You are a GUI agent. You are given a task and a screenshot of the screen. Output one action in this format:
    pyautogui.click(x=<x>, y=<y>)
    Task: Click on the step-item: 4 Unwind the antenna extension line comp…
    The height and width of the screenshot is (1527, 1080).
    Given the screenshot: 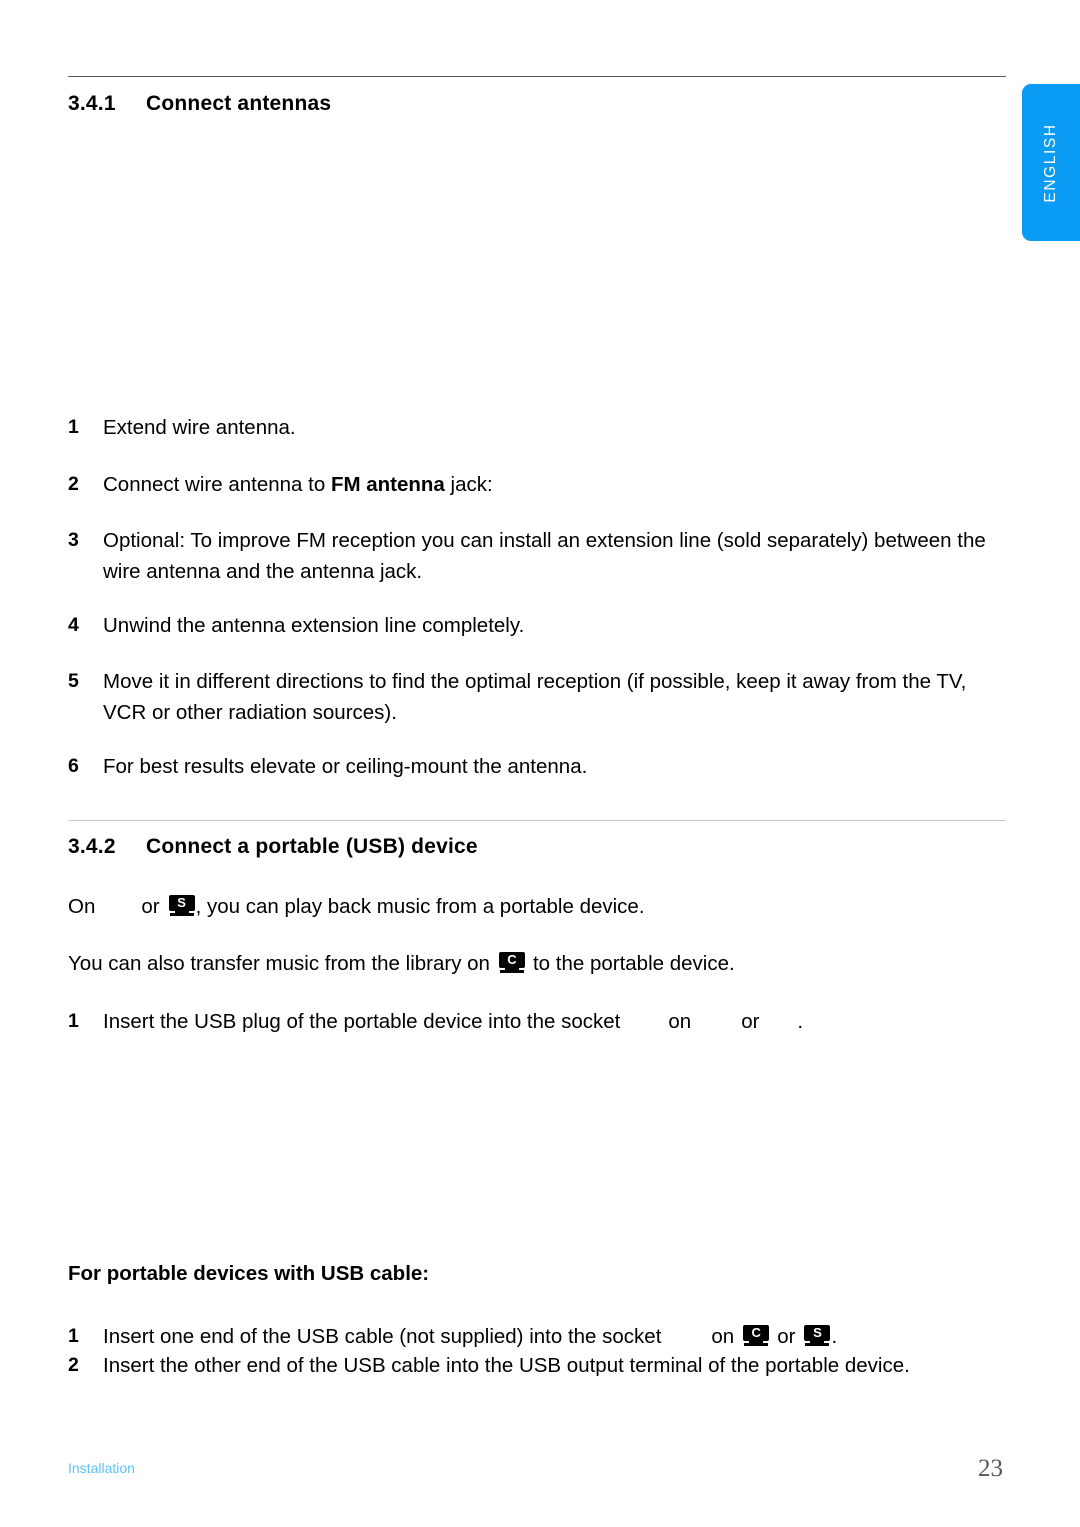 What is the action you would take?
    pyautogui.click(x=537, y=625)
    